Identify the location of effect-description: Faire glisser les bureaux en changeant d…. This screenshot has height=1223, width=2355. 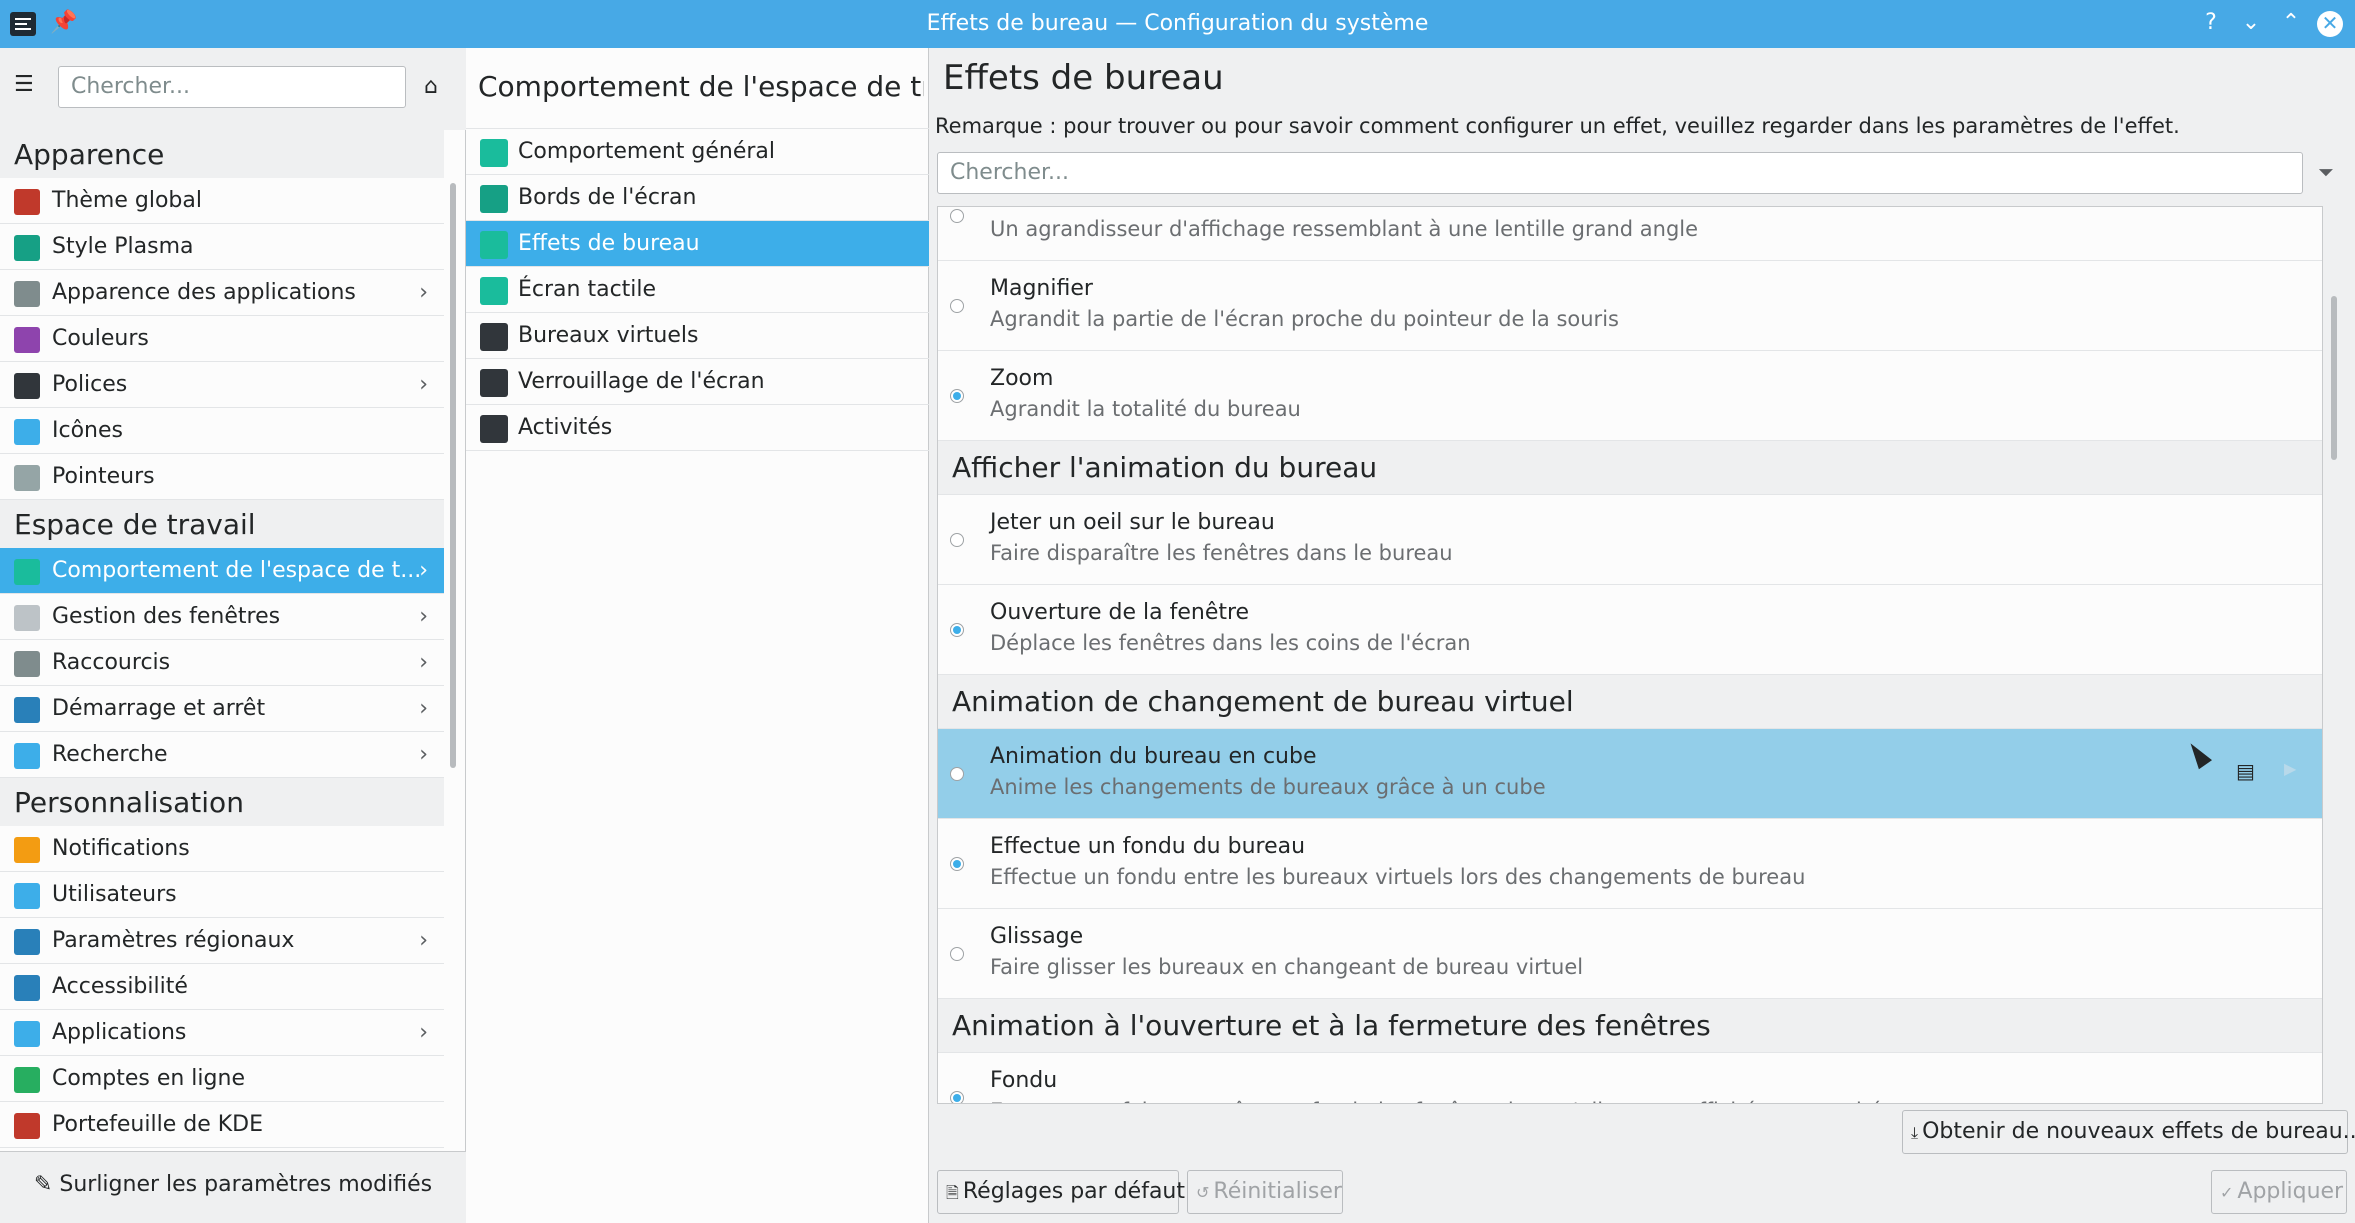
(1287, 967).